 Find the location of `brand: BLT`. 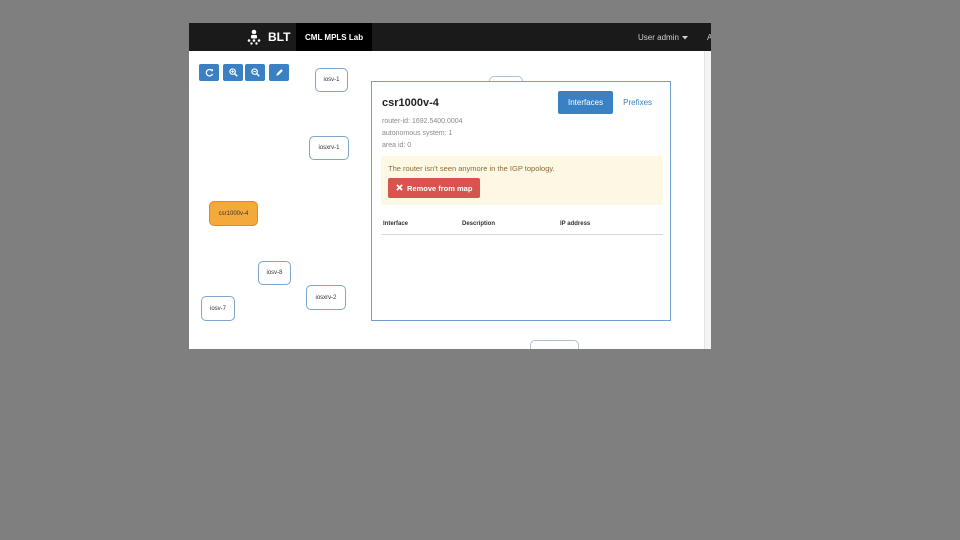

brand: BLT is located at coordinates (268, 37).